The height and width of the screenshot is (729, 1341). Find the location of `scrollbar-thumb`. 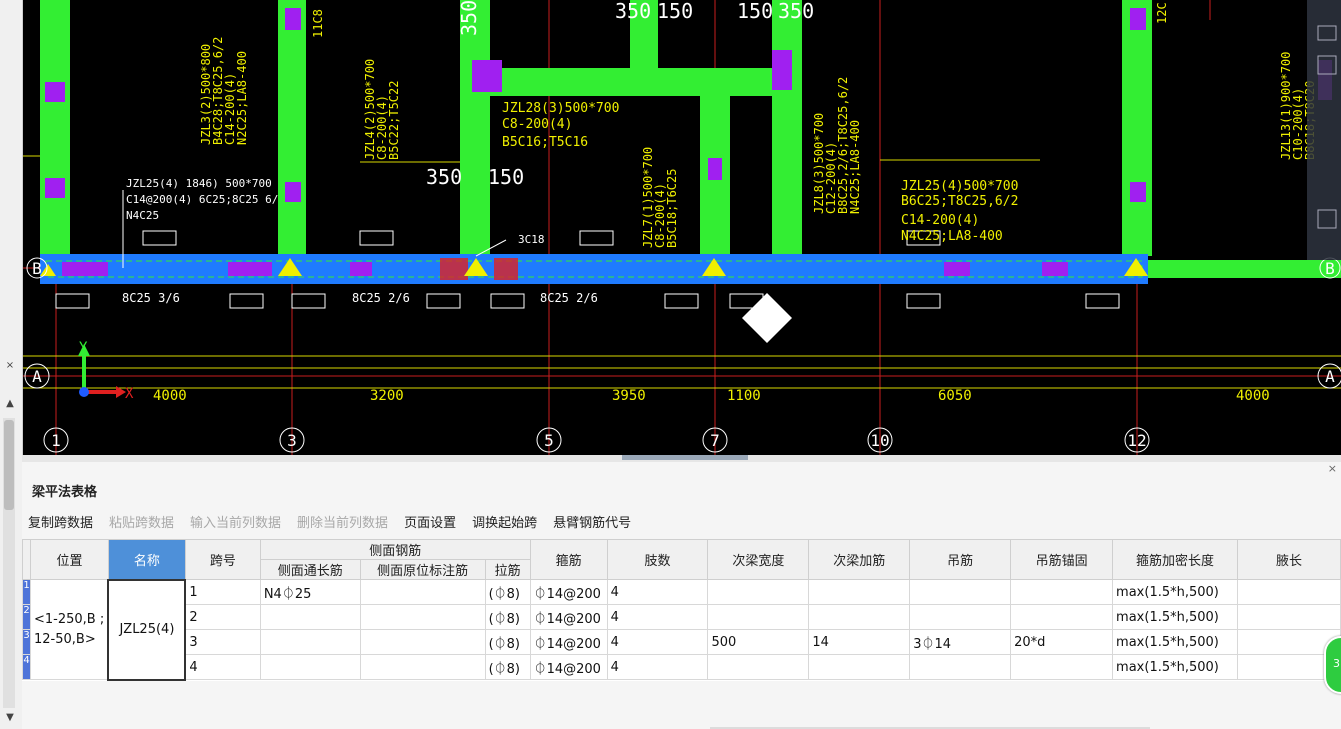

scrollbar-thumb is located at coordinates (9, 465).